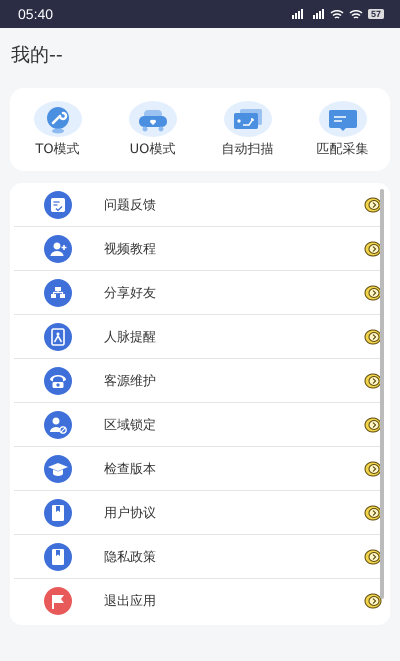 The height and width of the screenshot is (661, 400). What do you see at coordinates (373, 601) in the screenshot?
I see `arrow-circle-icon` at bounding box center [373, 601].